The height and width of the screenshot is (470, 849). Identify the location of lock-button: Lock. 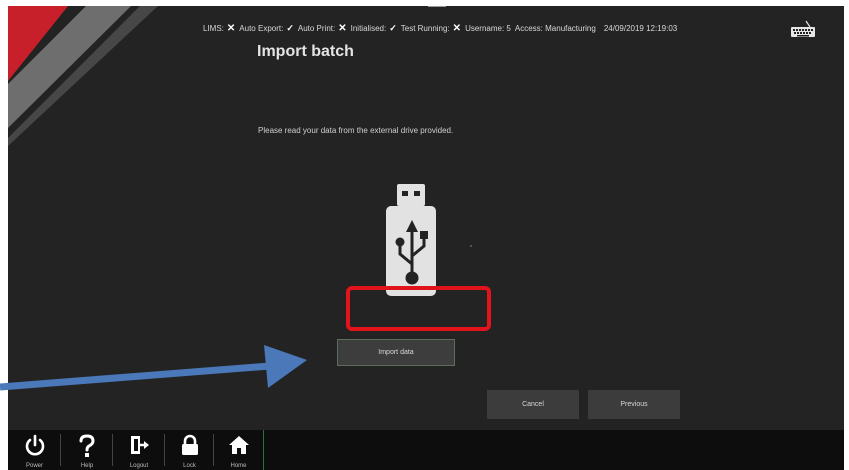
(189, 450).